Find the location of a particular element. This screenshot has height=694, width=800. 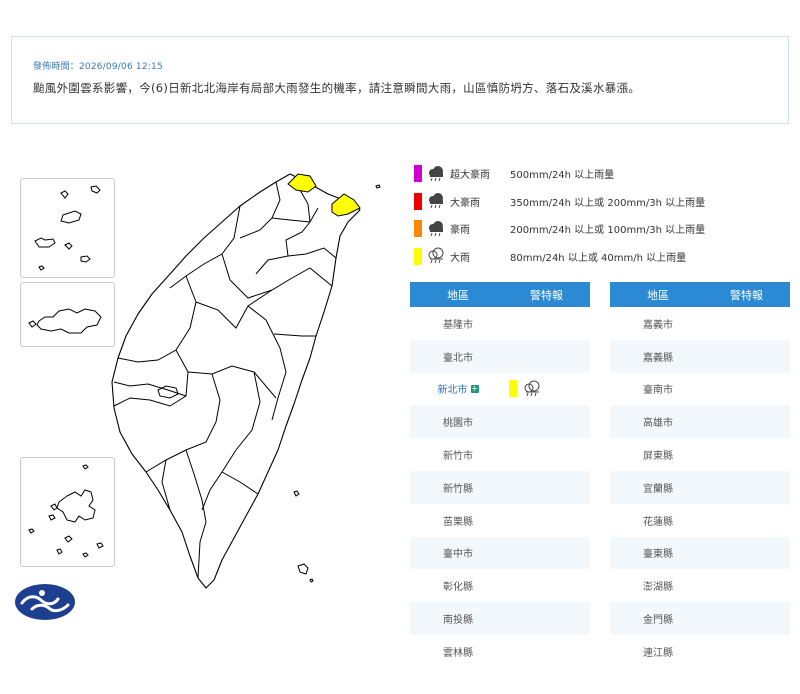

region-name: 南投縣 is located at coordinates (458, 621).